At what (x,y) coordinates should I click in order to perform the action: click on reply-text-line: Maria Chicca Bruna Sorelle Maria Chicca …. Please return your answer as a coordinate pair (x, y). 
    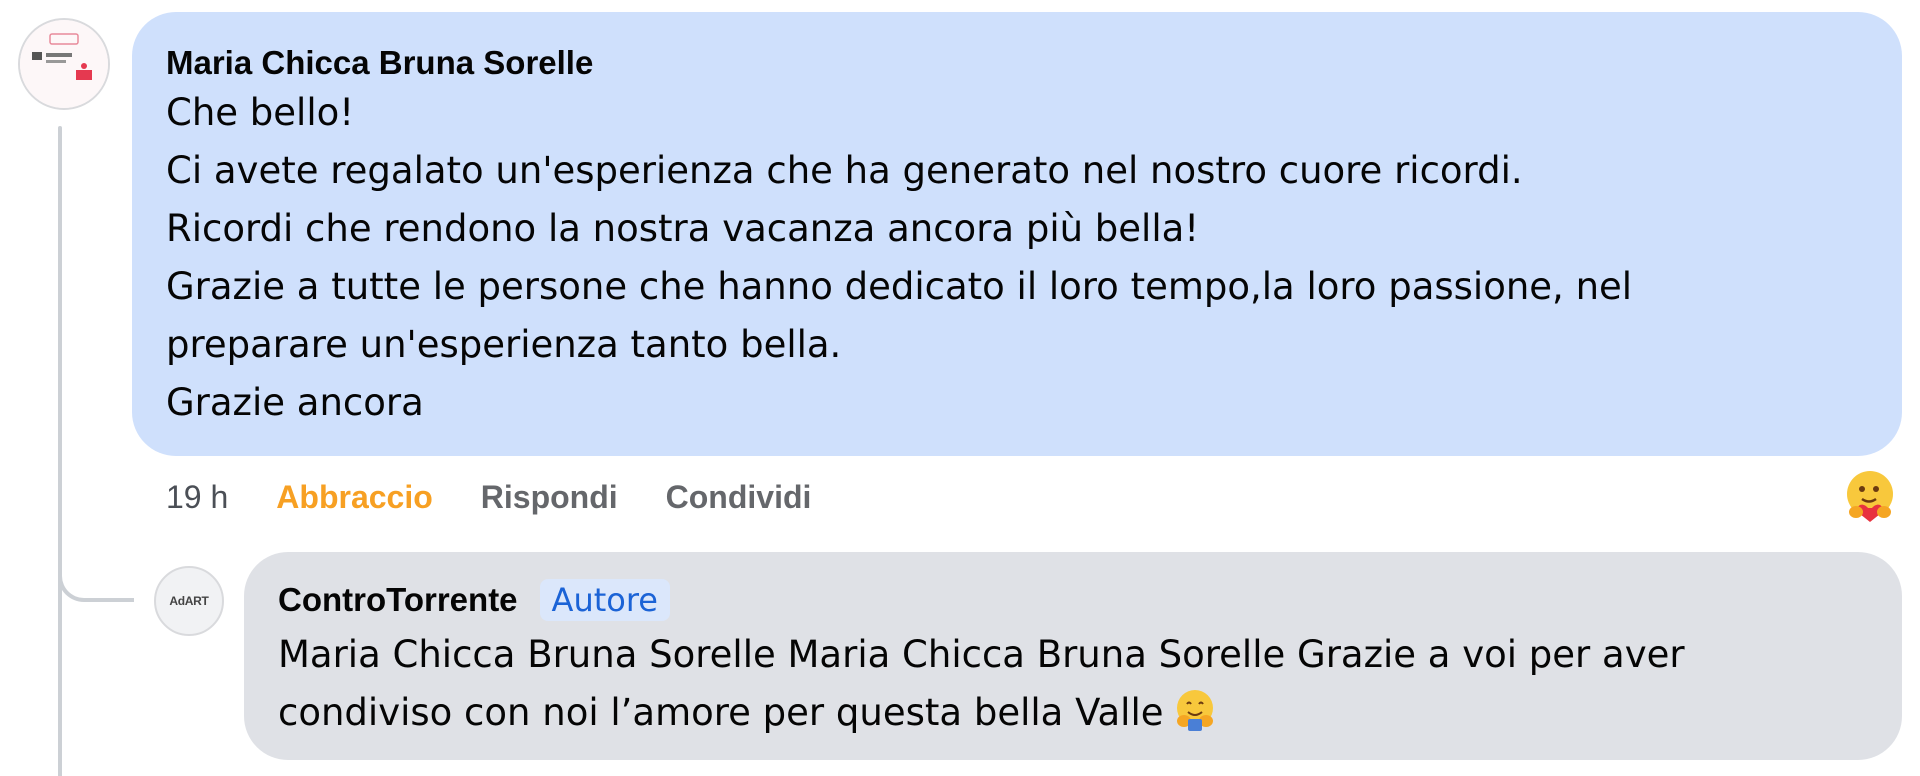
    Looking at the image, I should click on (981, 654).